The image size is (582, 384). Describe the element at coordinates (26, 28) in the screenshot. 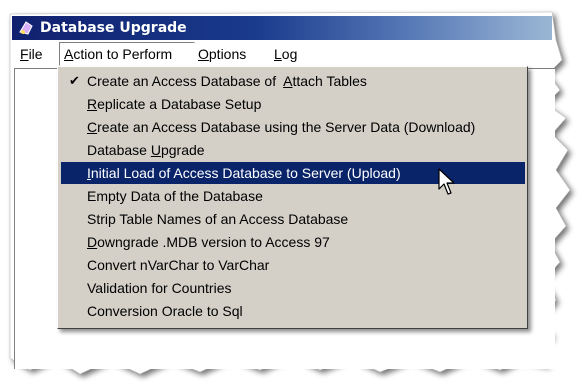

I see `app-icon` at that location.